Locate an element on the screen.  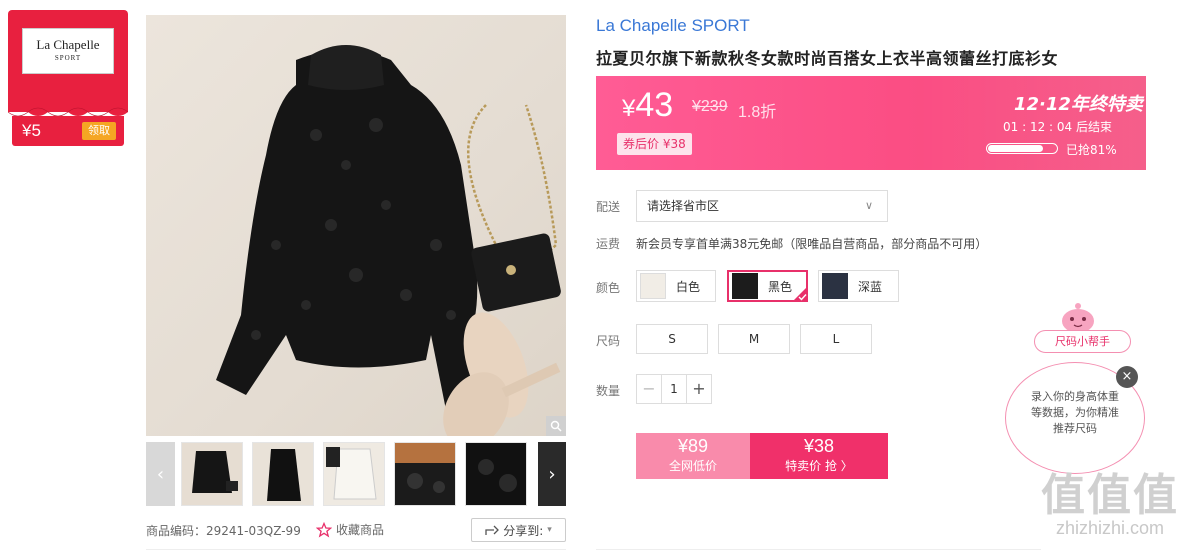
claim-coupon-button: 领取 is located at coordinates (99, 131).